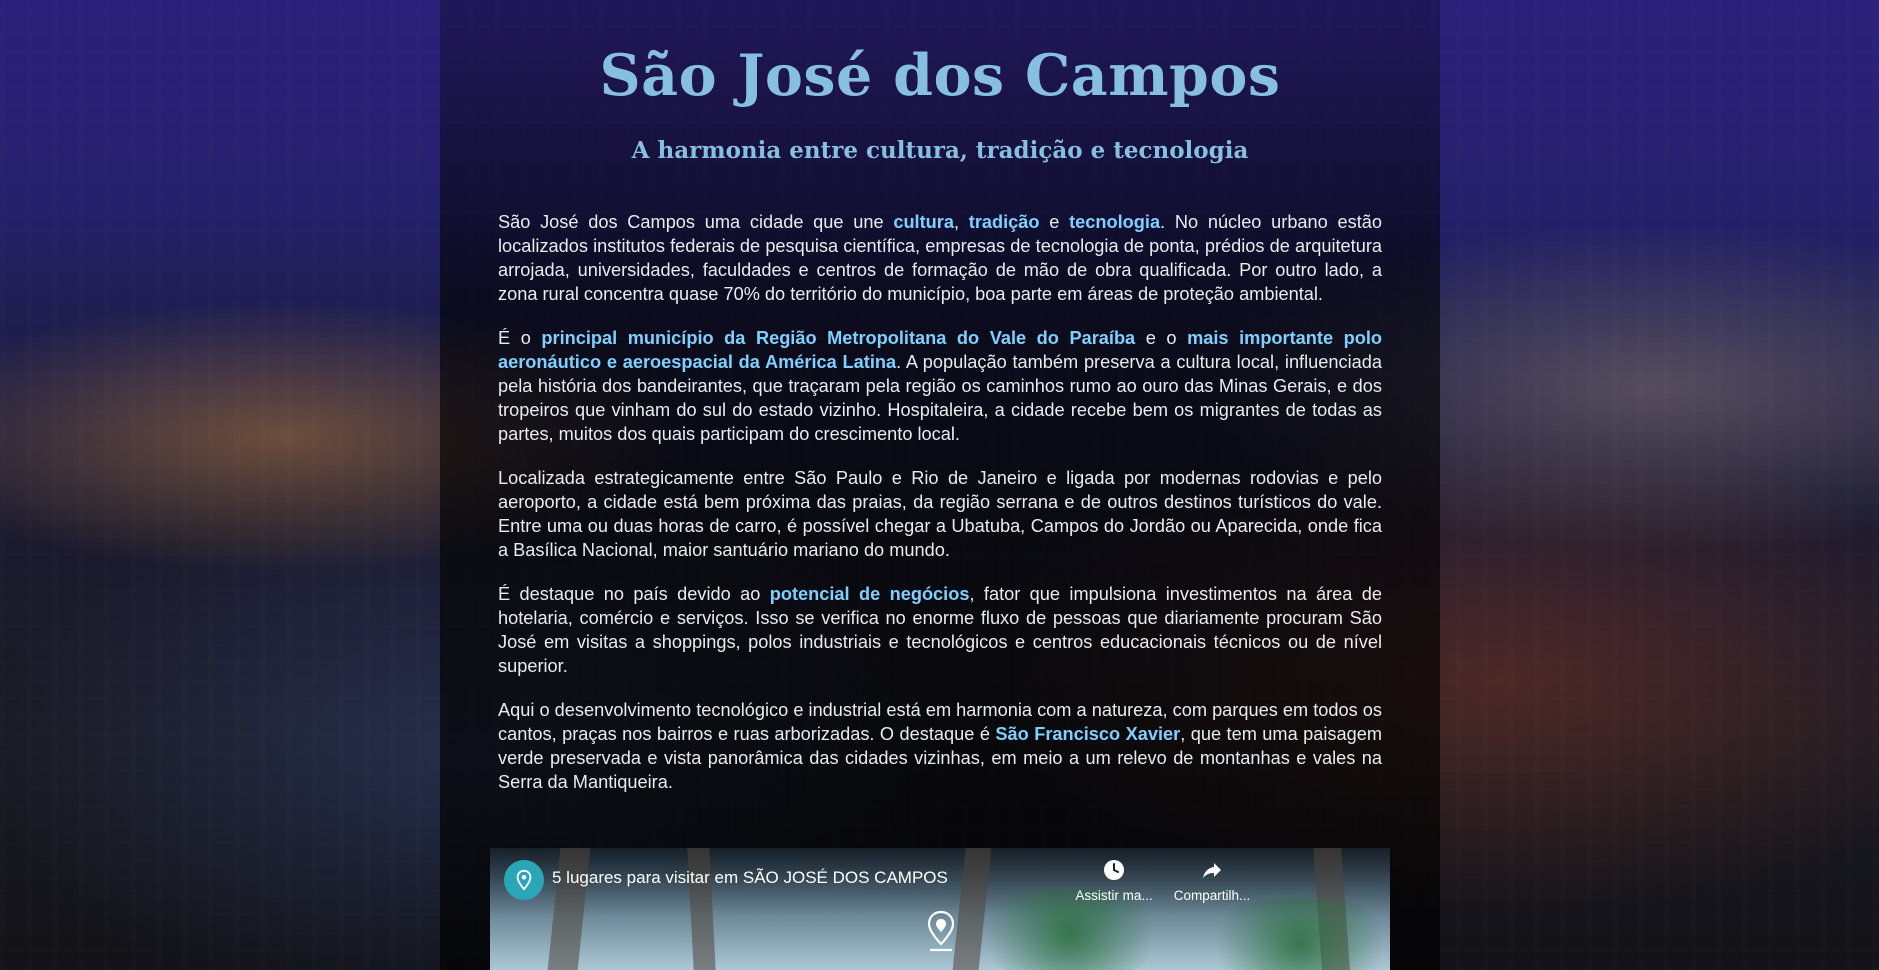 The image size is (1879, 970). Describe the element at coordinates (940, 75) in the screenshot. I see `page-title: São José dos Campos` at that location.